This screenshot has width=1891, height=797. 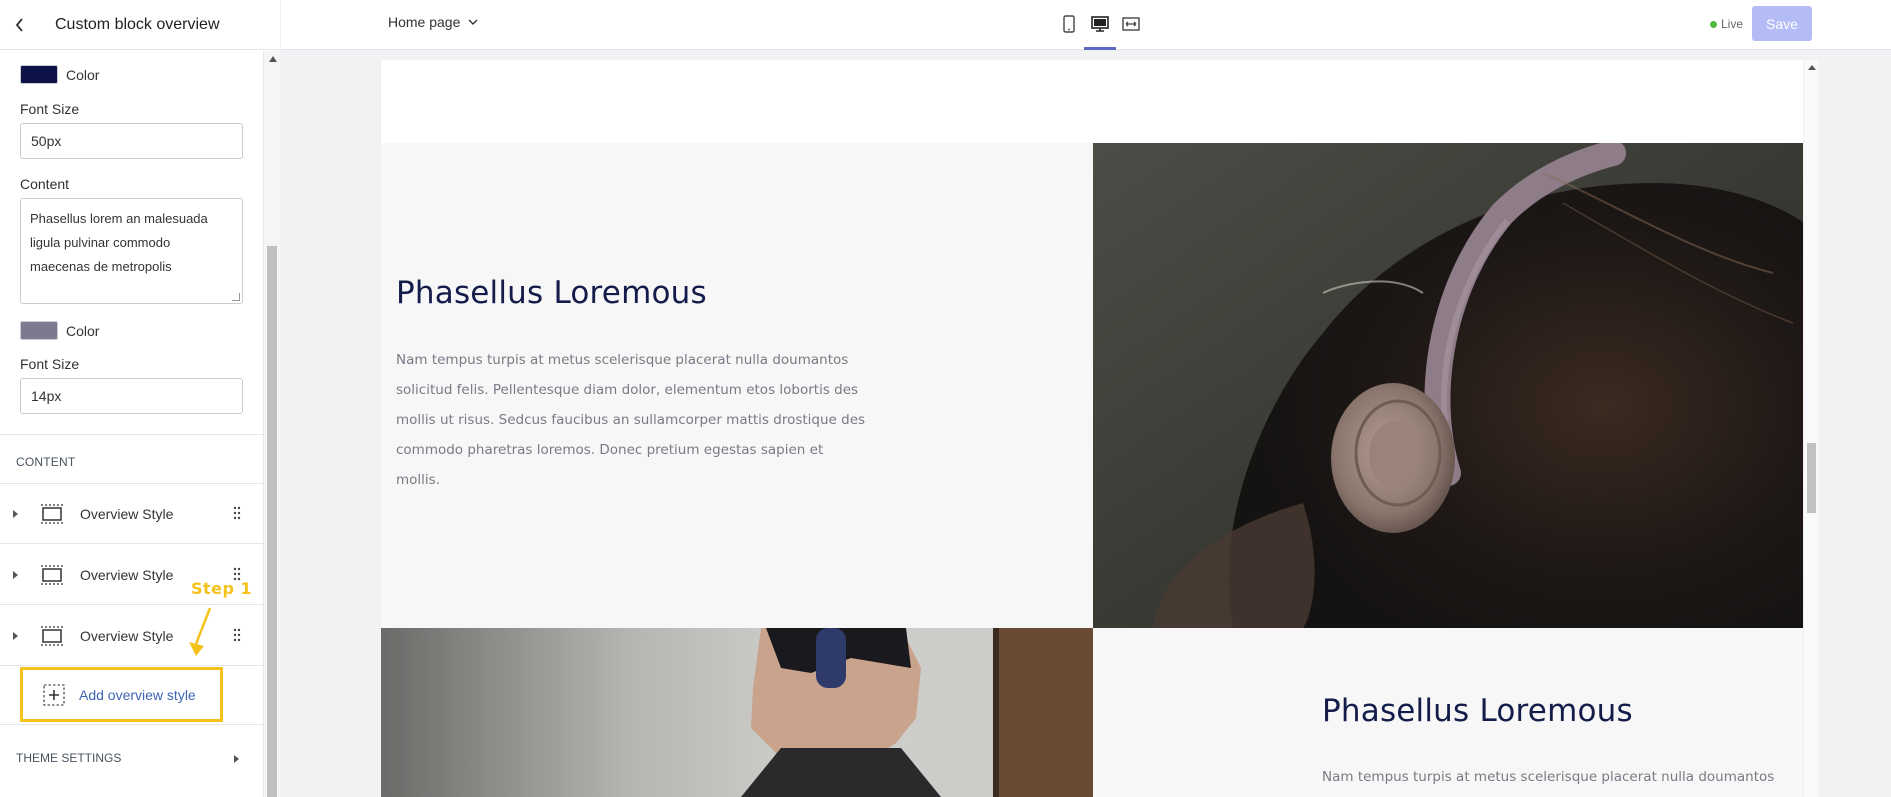 I want to click on sidebar-header: Custom block overview, so click(x=140, y=25).